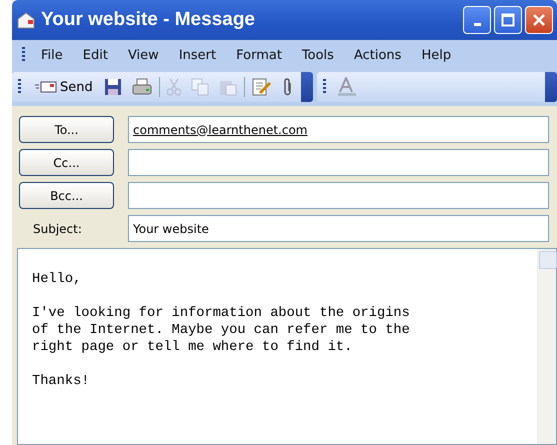  What do you see at coordinates (259, 55) in the screenshot?
I see `menu-item: Format` at bounding box center [259, 55].